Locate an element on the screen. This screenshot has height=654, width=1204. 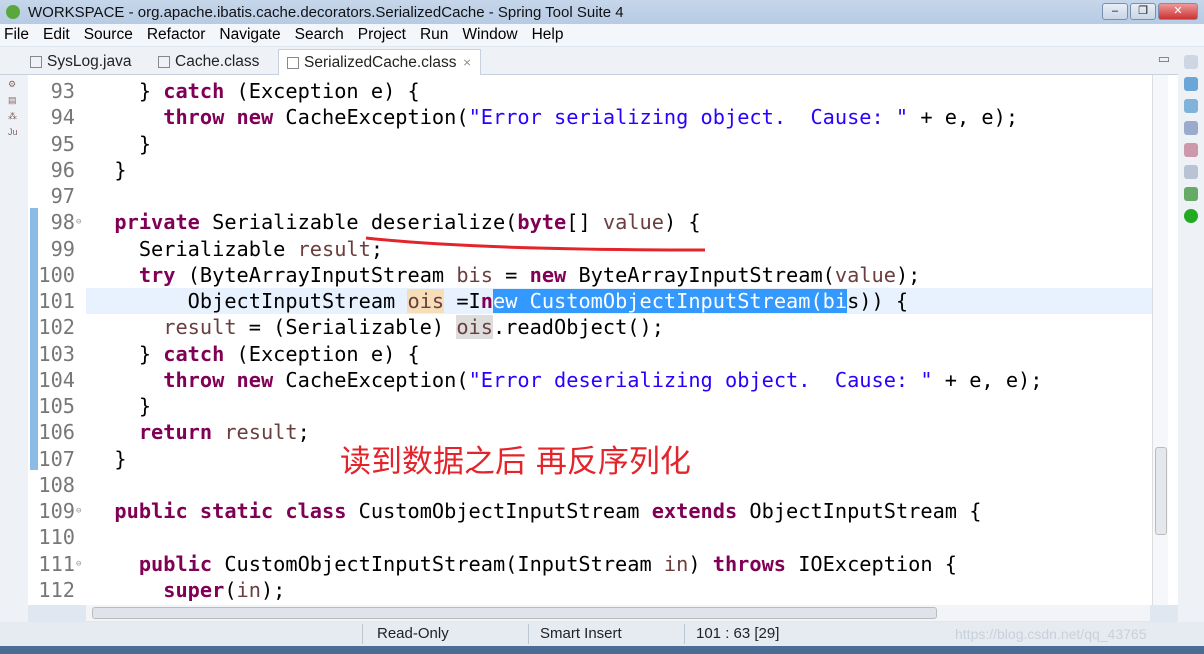
outline-view-icon is located at coordinates (1191, 84).